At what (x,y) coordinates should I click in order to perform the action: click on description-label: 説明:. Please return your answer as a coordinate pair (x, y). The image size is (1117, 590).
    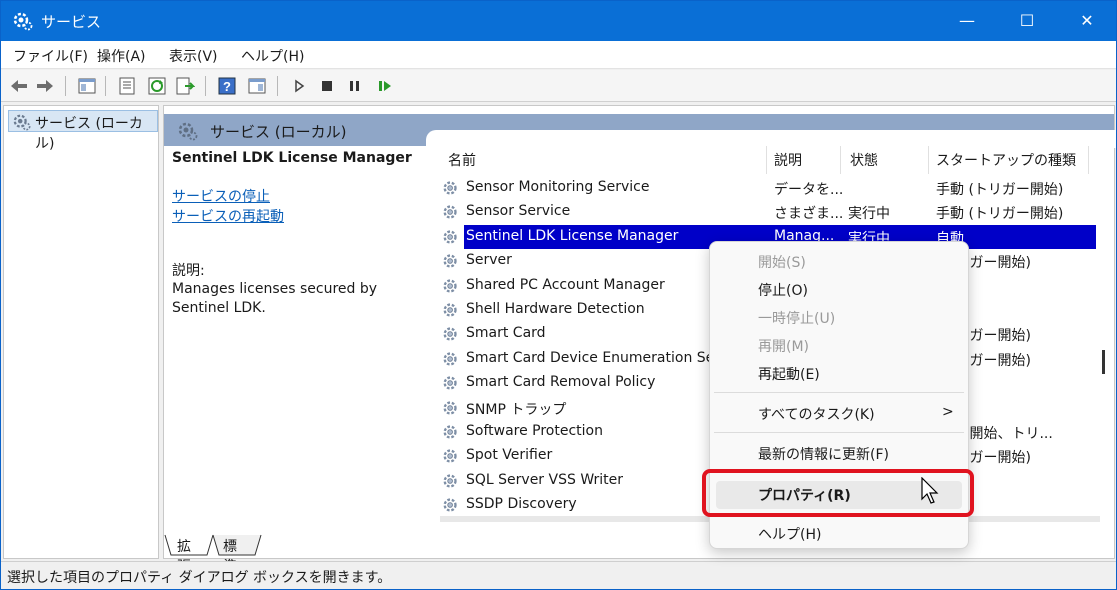
    Looking at the image, I should click on (188, 271).